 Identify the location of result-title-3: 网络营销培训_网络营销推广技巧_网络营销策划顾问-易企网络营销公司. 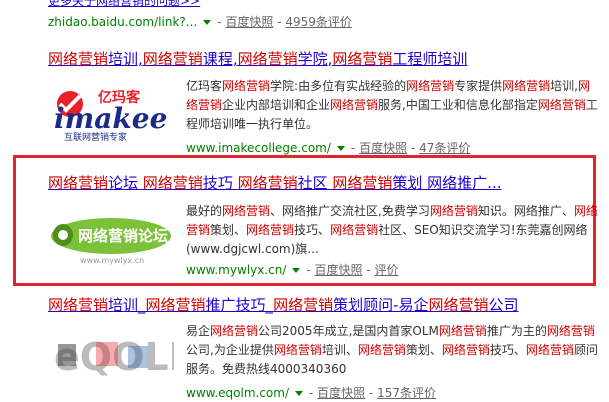
(283, 305).